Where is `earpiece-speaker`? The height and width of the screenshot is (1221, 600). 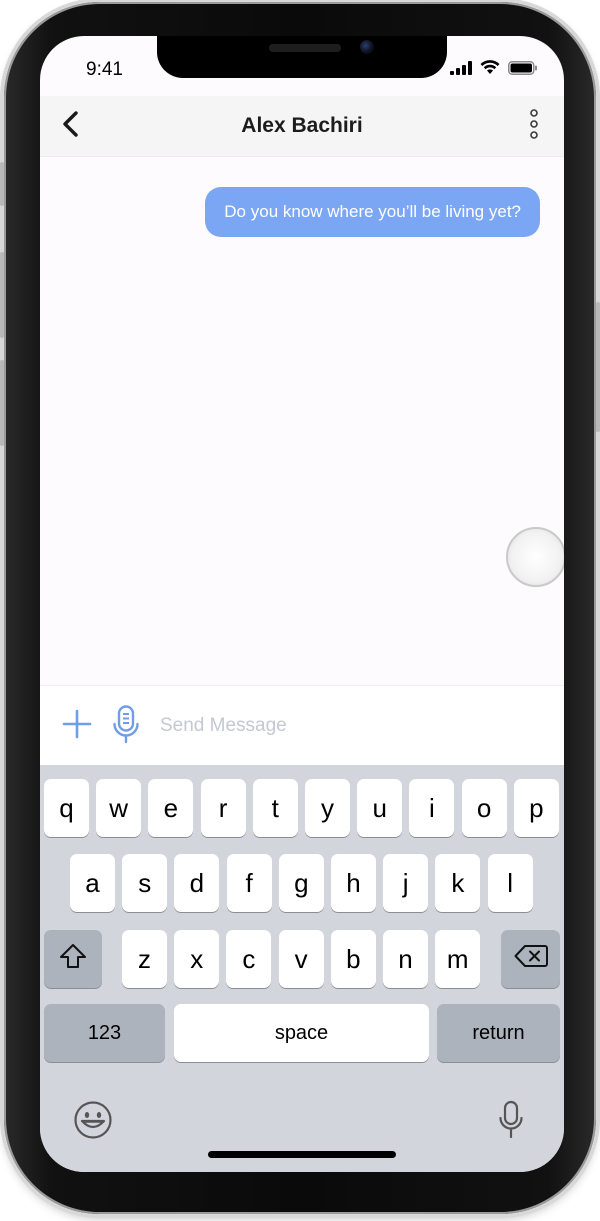 earpiece-speaker is located at coordinates (305, 48).